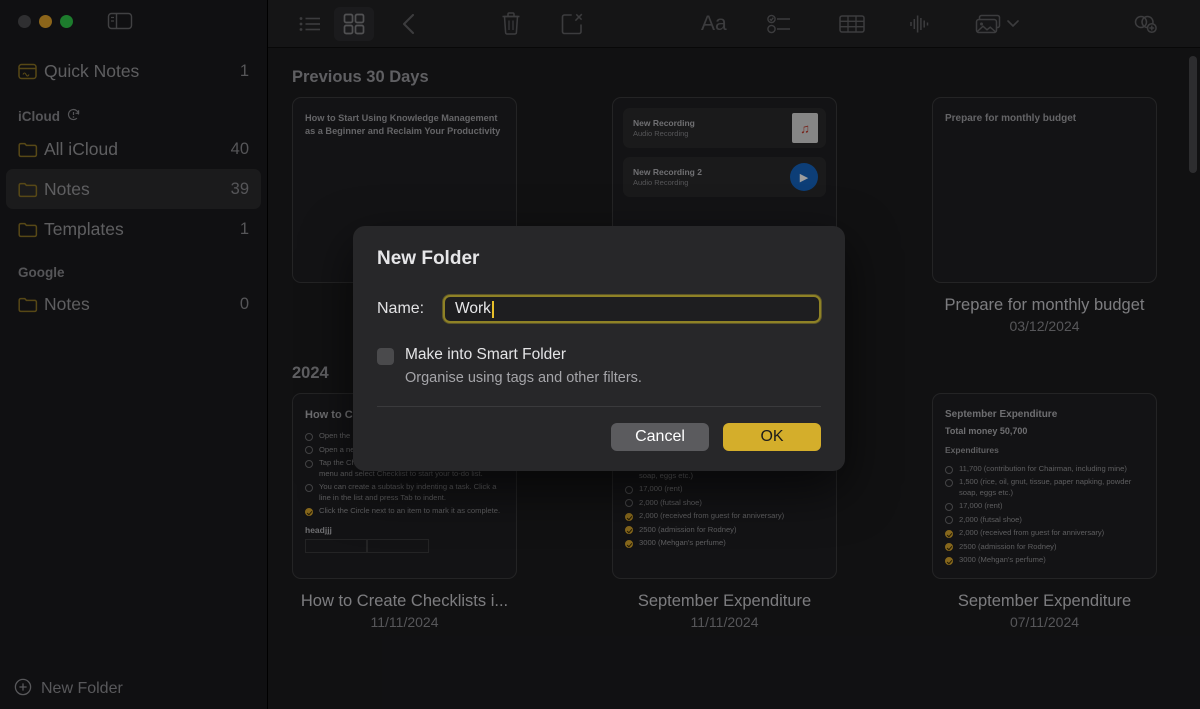 The width and height of the screenshot is (1200, 709). I want to click on name-row: Name: Work, so click(599, 309).